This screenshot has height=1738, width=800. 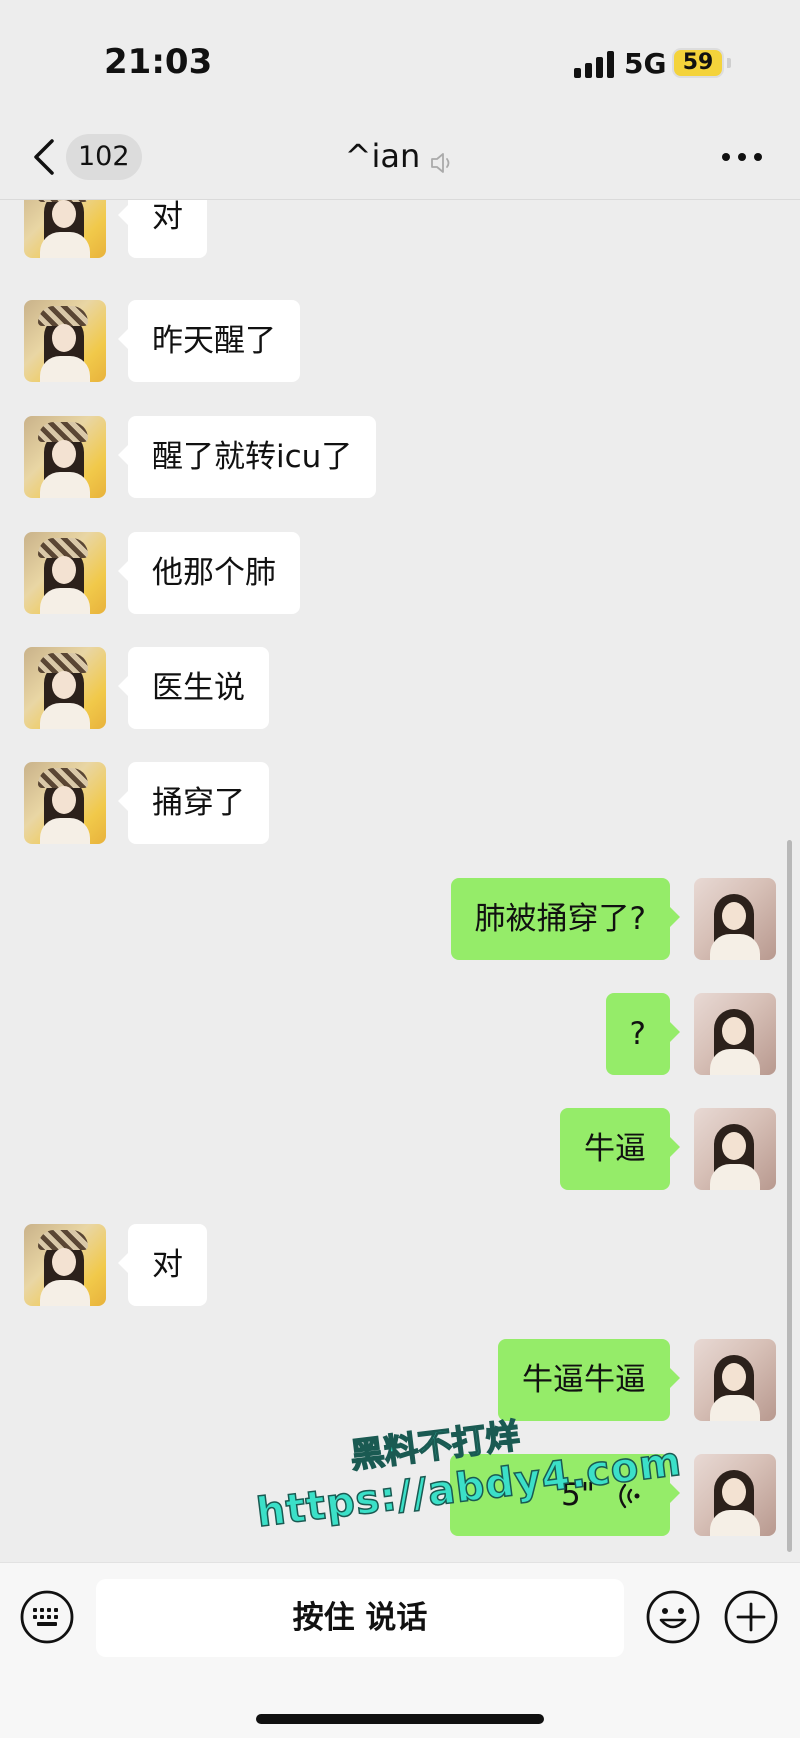 I want to click on input-bar: 按住 说话, so click(x=400, y=1650).